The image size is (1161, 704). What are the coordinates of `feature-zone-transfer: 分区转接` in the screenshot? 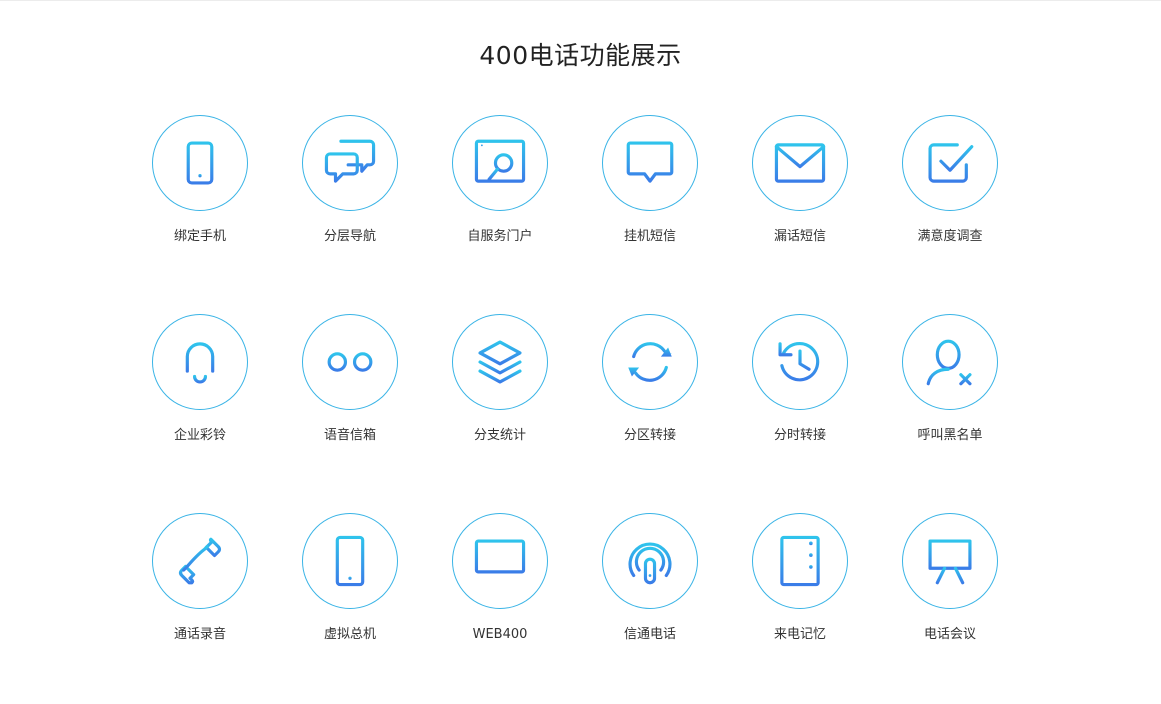 It's located at (650, 379).